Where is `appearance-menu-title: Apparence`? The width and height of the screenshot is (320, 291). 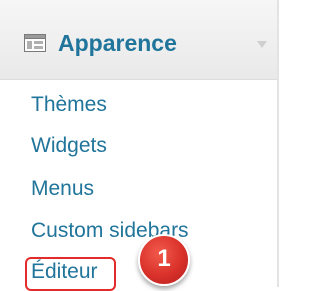
appearance-menu-title: Apparence is located at coordinates (117, 43).